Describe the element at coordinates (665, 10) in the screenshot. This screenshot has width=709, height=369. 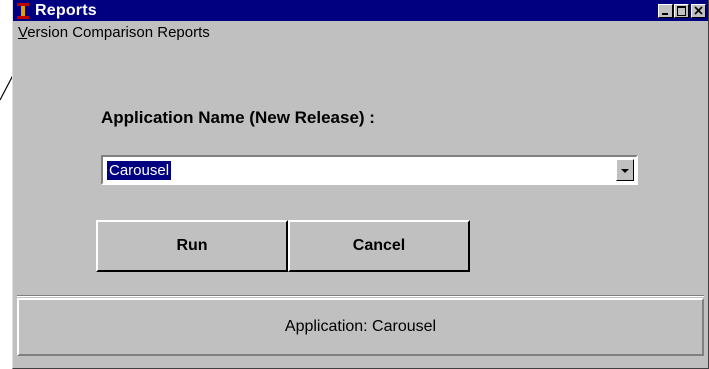
I see `minimize-button` at that location.